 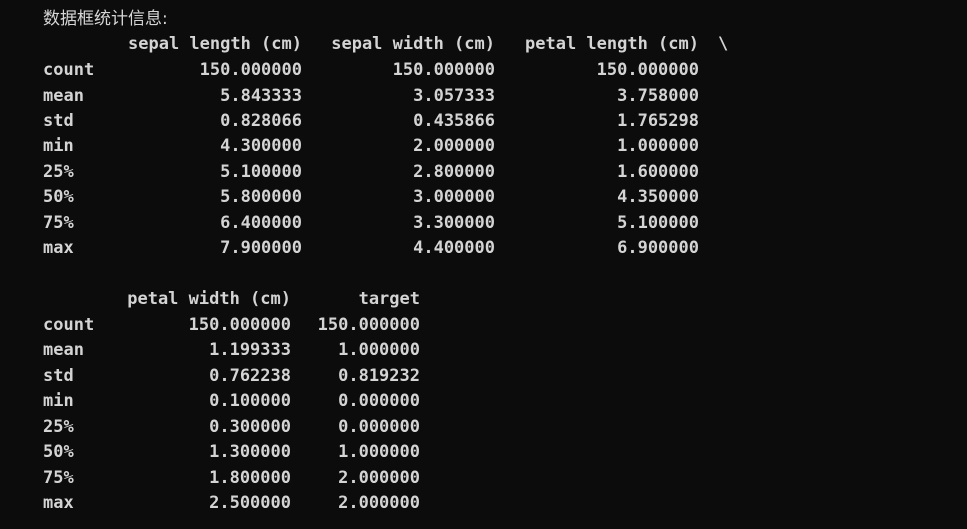 What do you see at coordinates (261, 121) in the screenshot?
I see `table-cell: 0.828066` at bounding box center [261, 121].